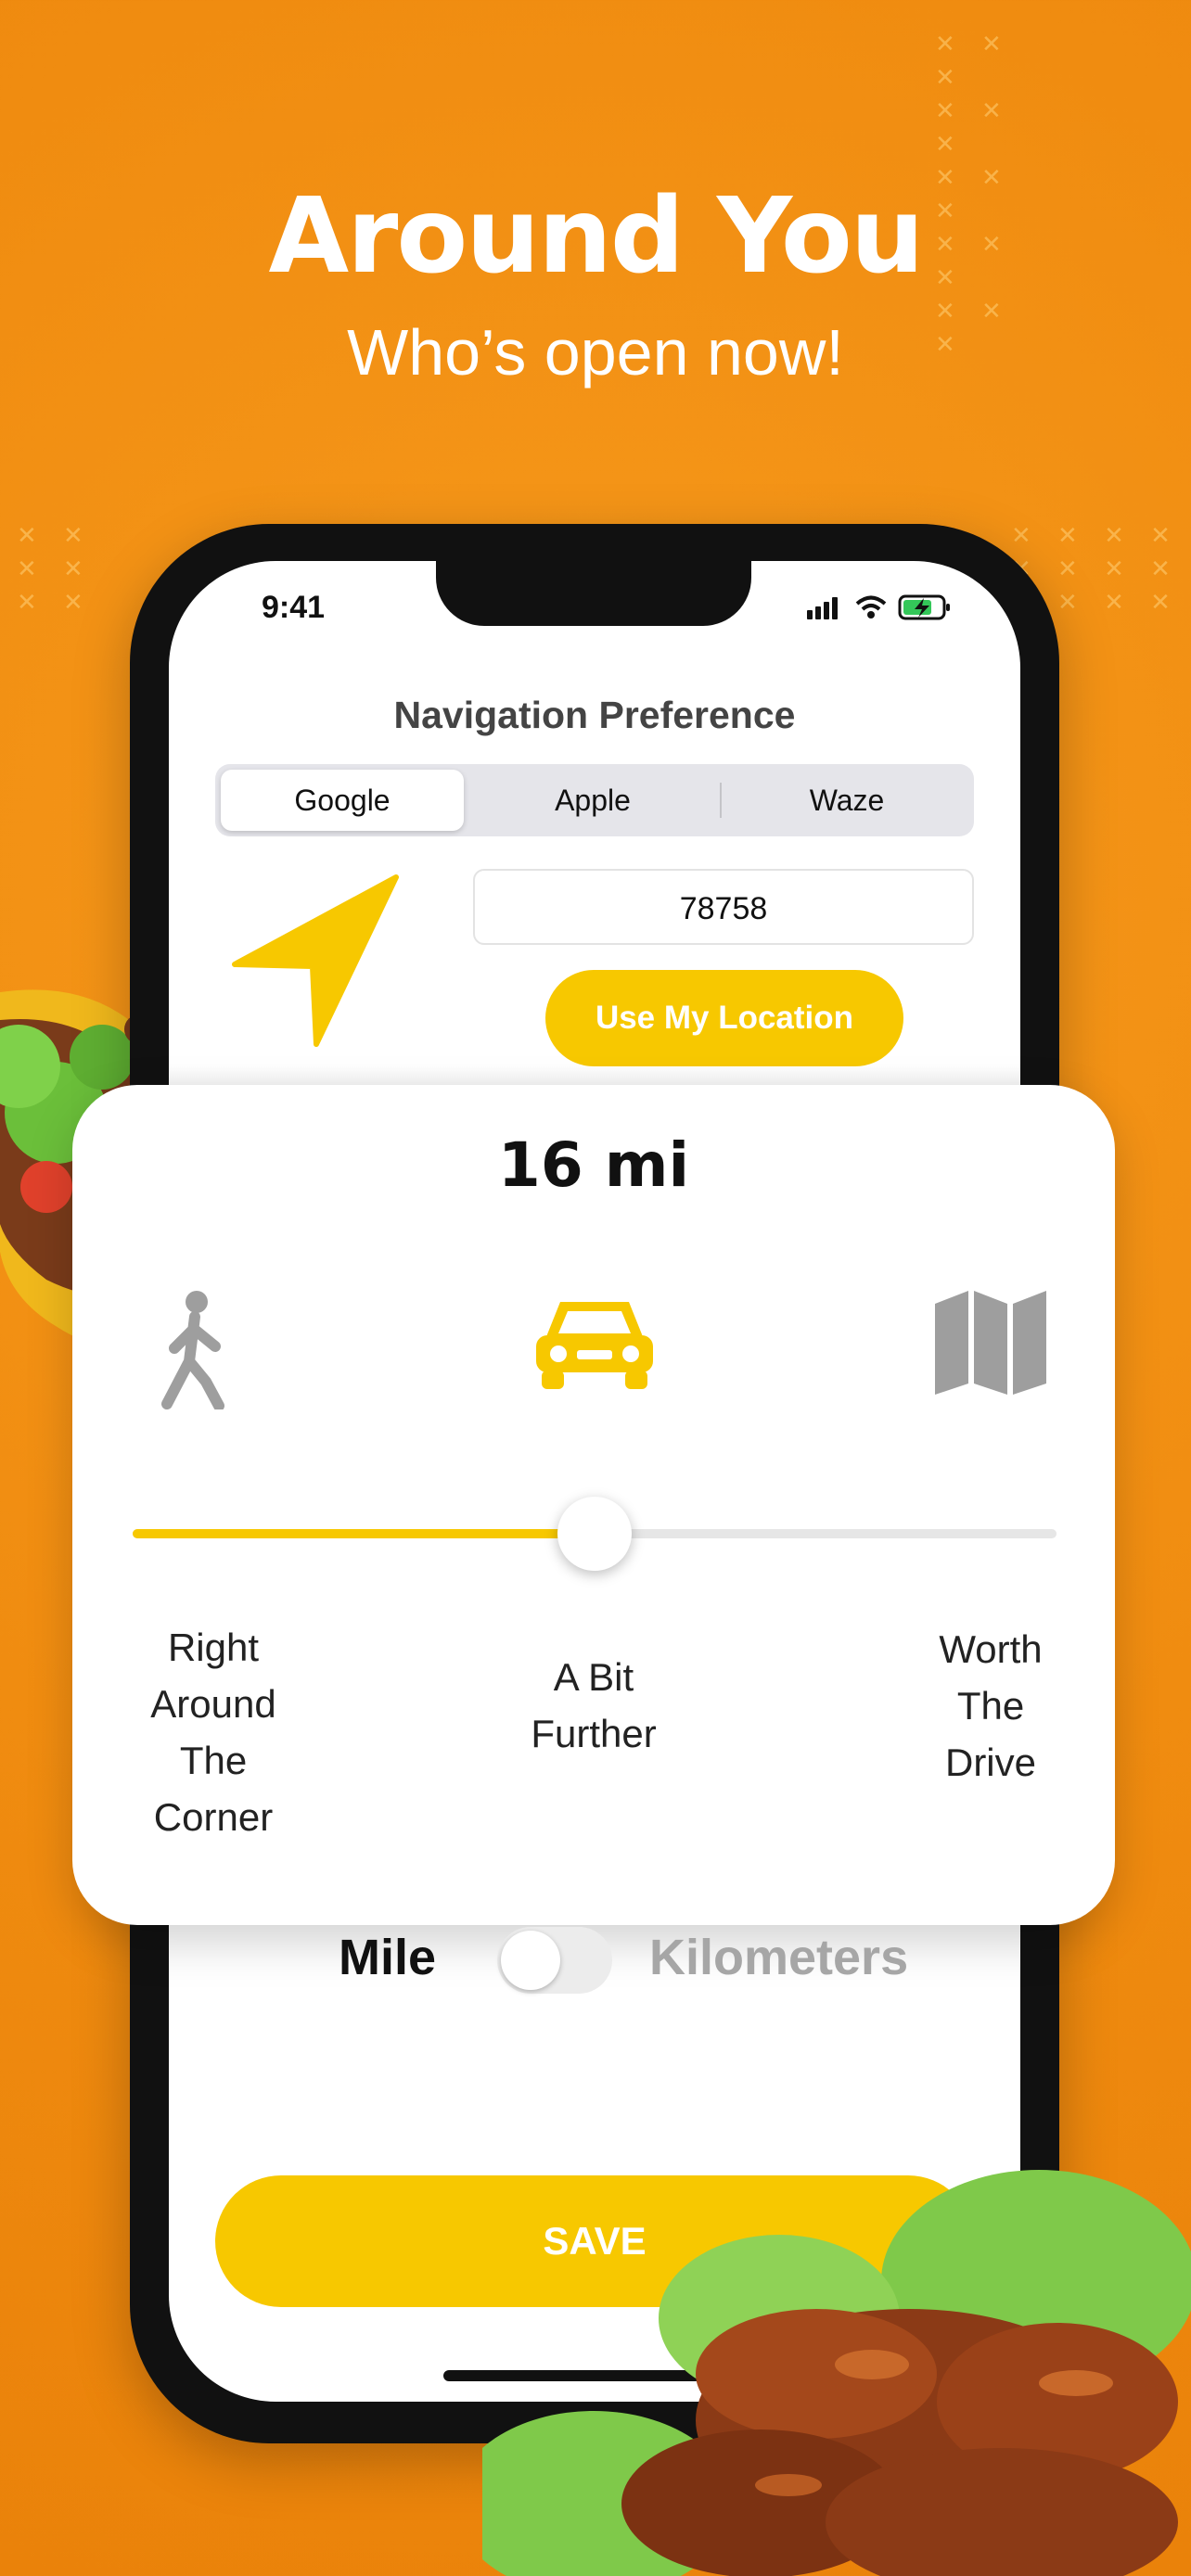 The image size is (1191, 2576). Describe the element at coordinates (593, 1706) in the screenshot. I see `label-a-bit-further: A Bit Further` at that location.